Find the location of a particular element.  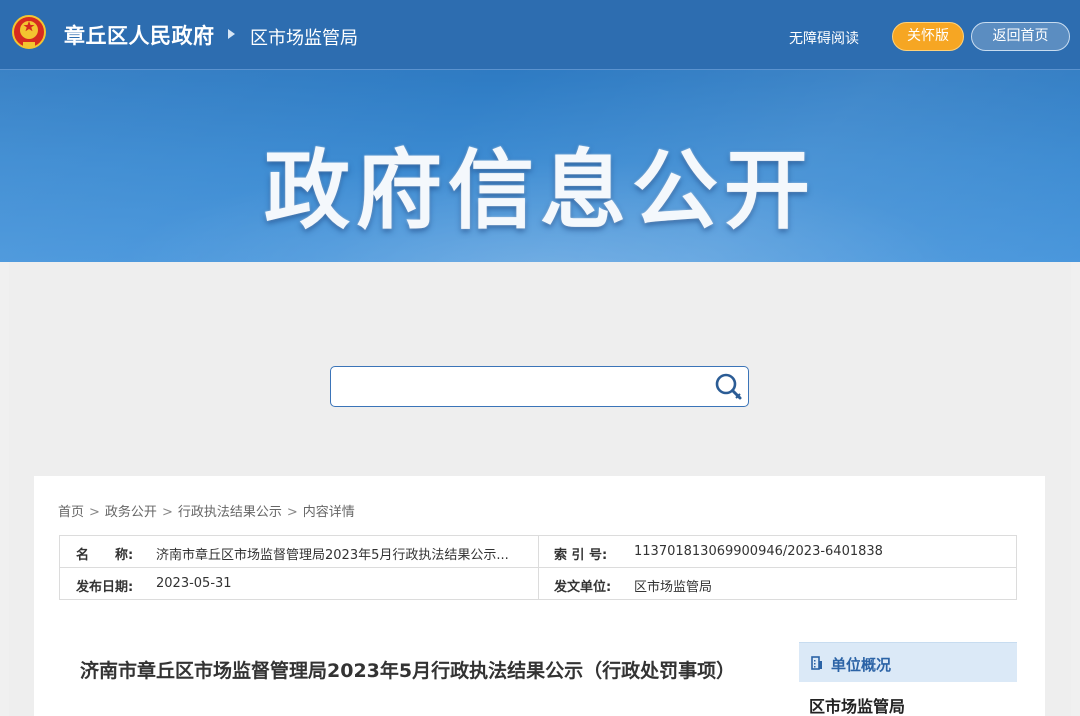

breadcrumb: 首页 > 政务公开 > 行政执法结果公示 > 内容详情 is located at coordinates (206, 510).